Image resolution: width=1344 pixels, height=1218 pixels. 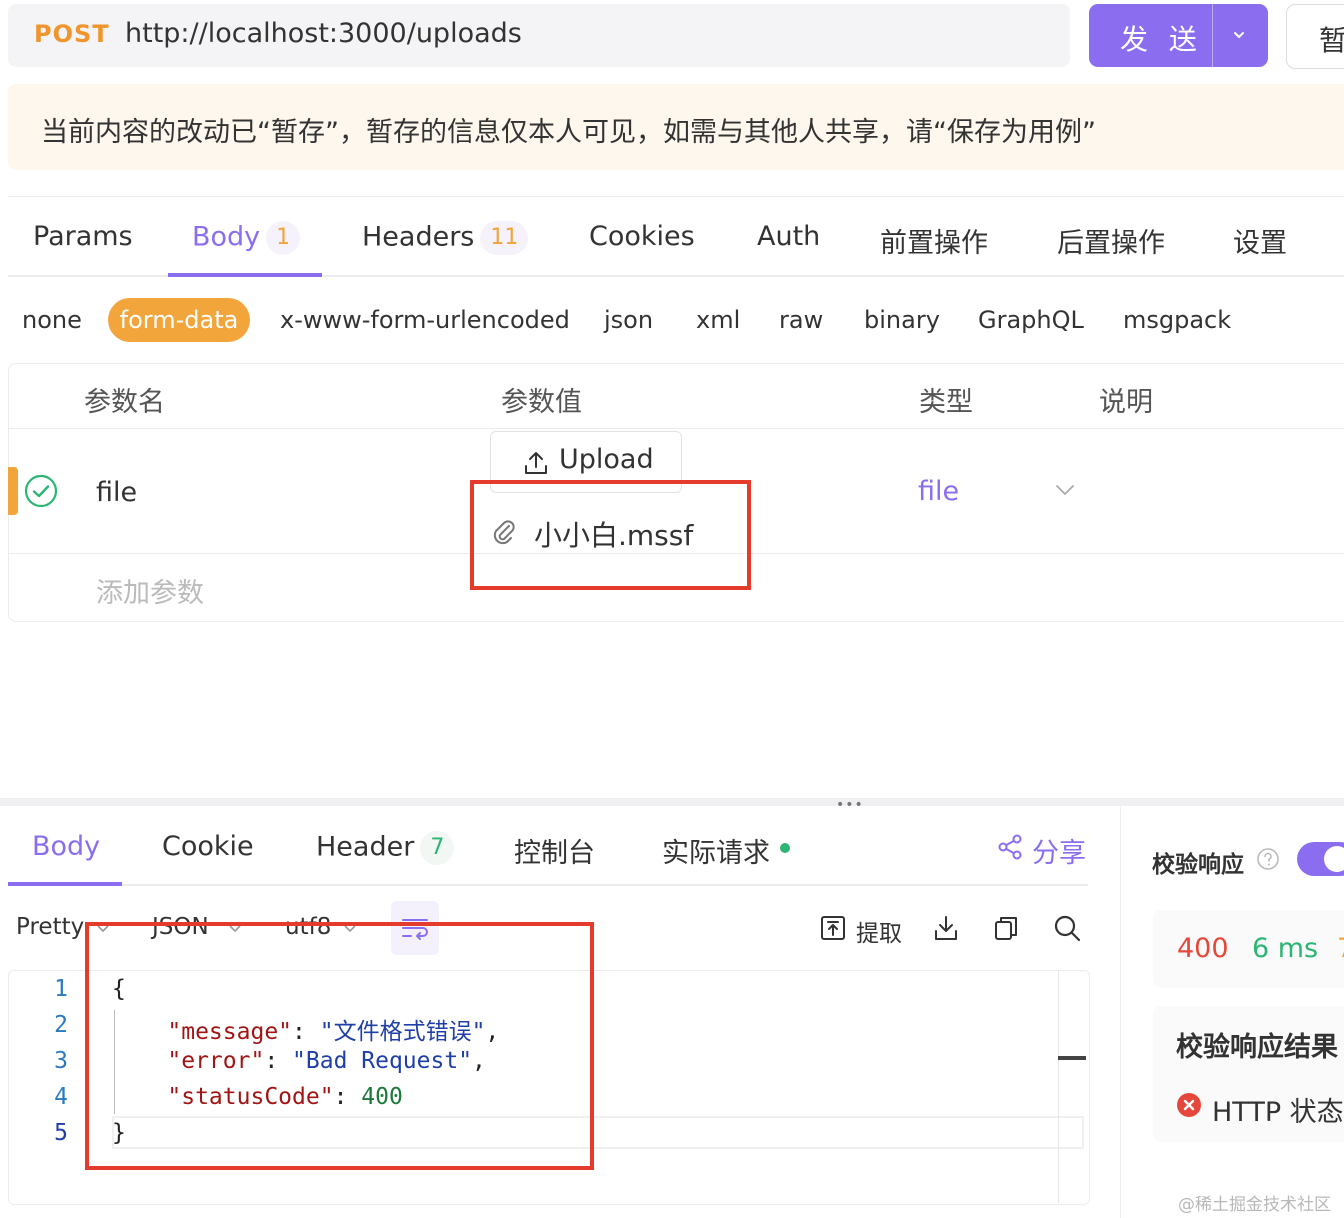 What do you see at coordinates (1320, 859) in the screenshot?
I see `verify-response-toggle` at bounding box center [1320, 859].